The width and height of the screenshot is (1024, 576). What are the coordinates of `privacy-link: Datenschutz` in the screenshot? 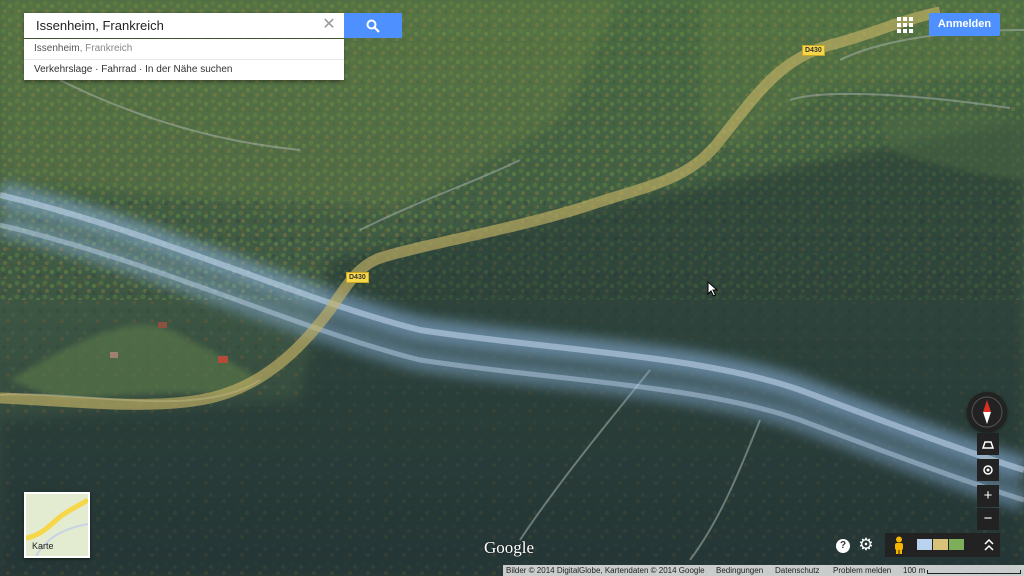 It's located at (797, 570).